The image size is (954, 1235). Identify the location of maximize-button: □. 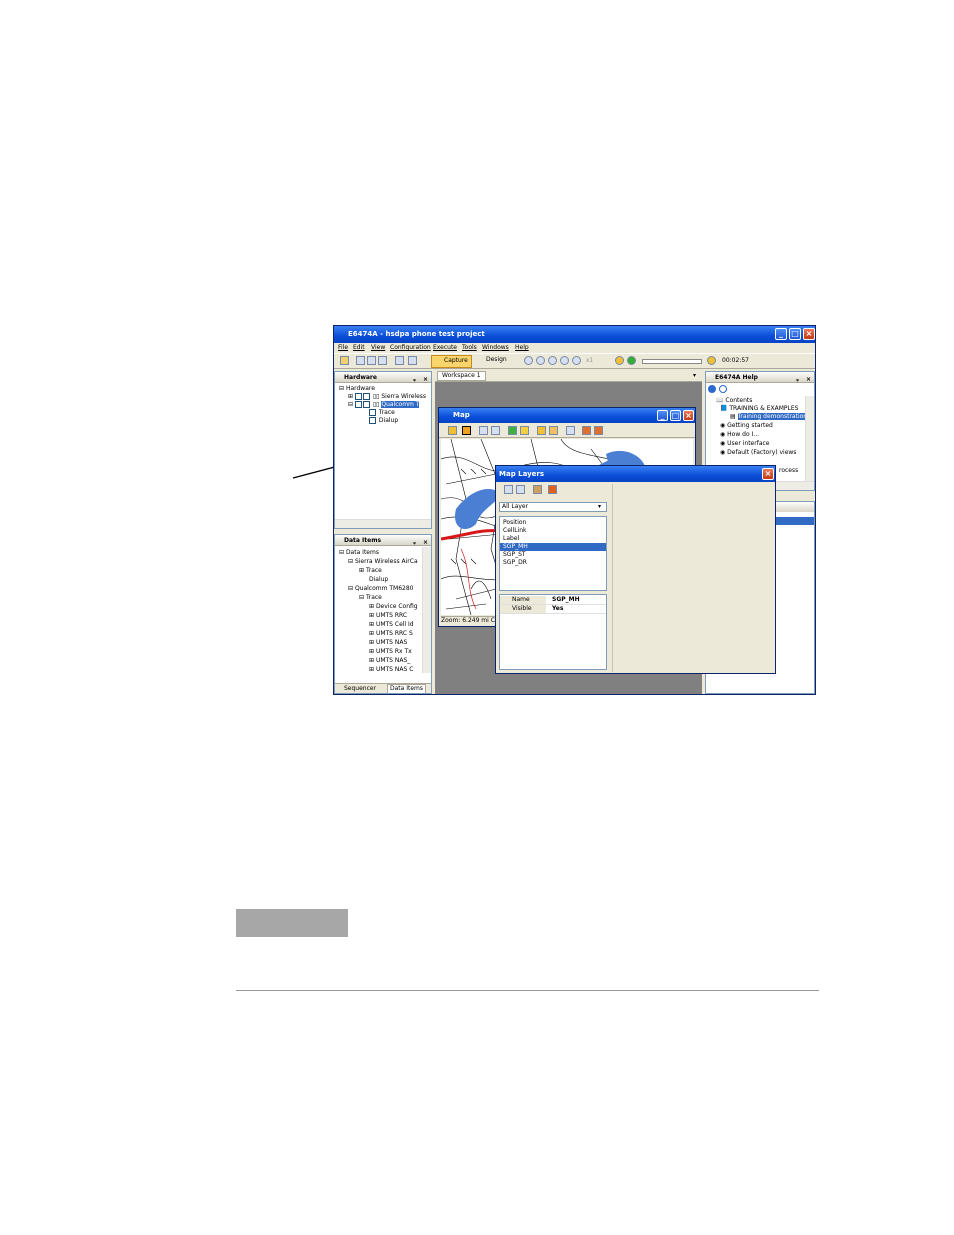
(795, 334).